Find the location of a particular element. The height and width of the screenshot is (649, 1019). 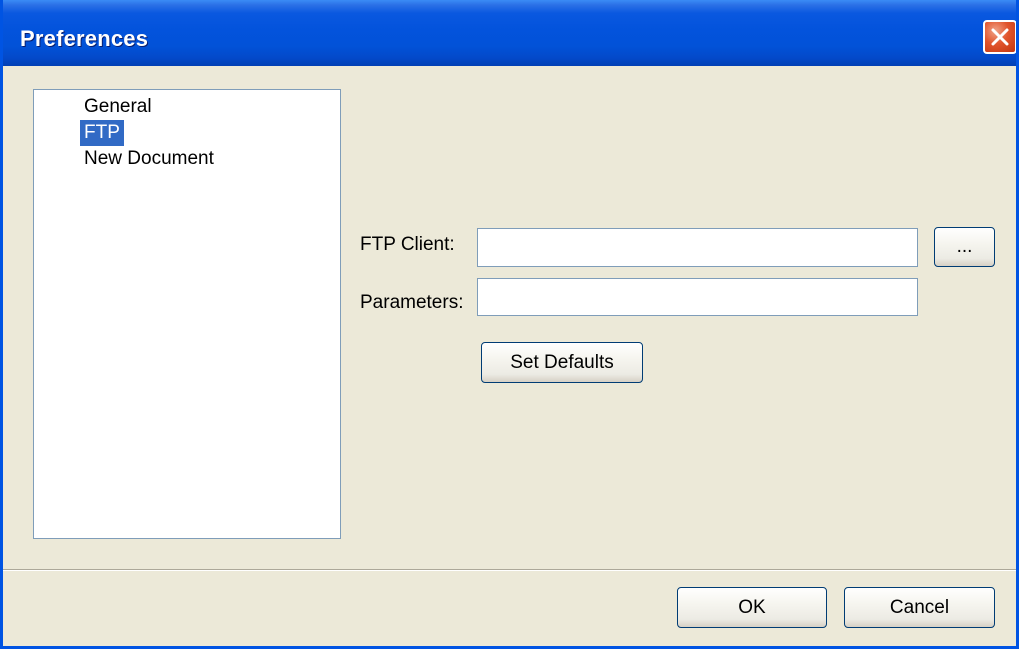

cancel-button: Cancel is located at coordinates (919, 607).